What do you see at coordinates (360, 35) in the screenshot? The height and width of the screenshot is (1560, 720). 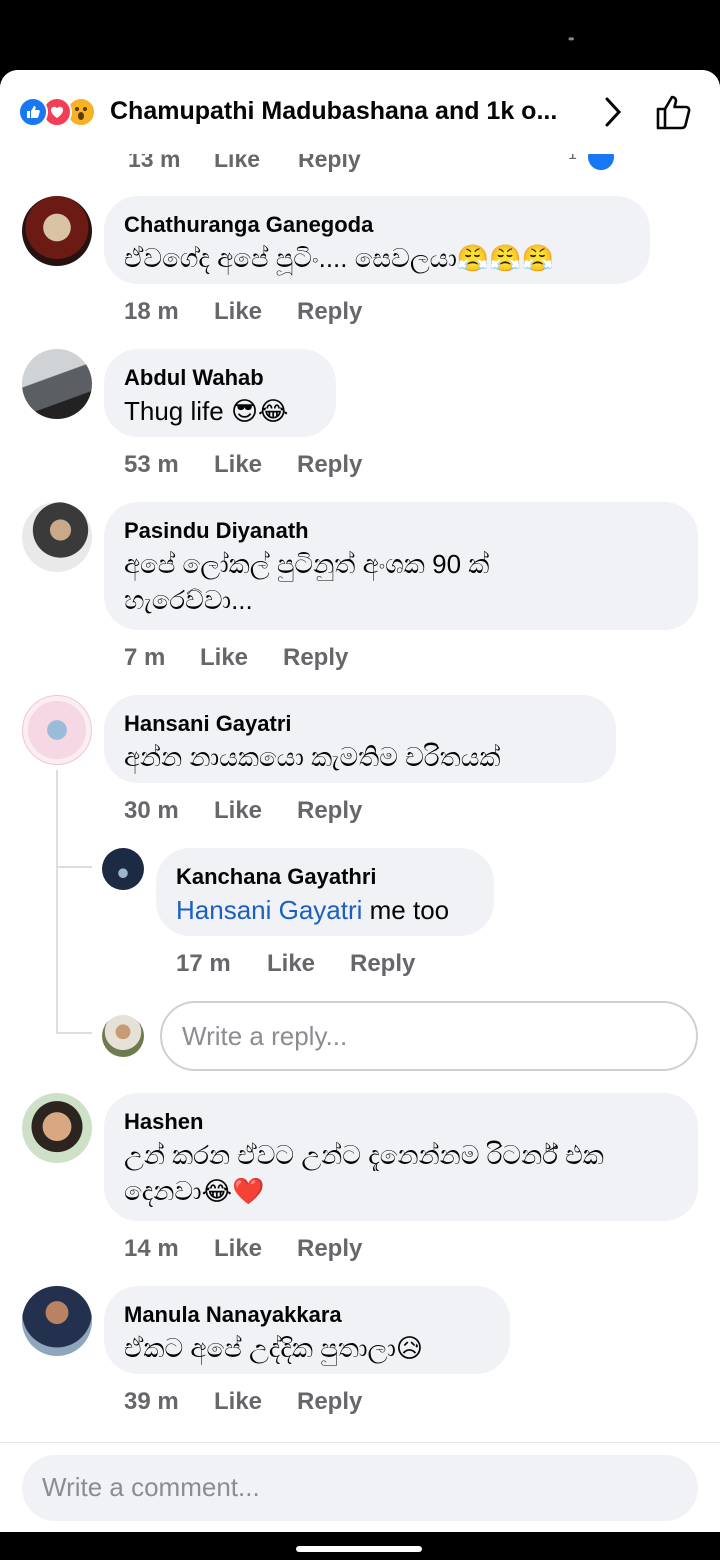 I see `status-bar: ••` at bounding box center [360, 35].